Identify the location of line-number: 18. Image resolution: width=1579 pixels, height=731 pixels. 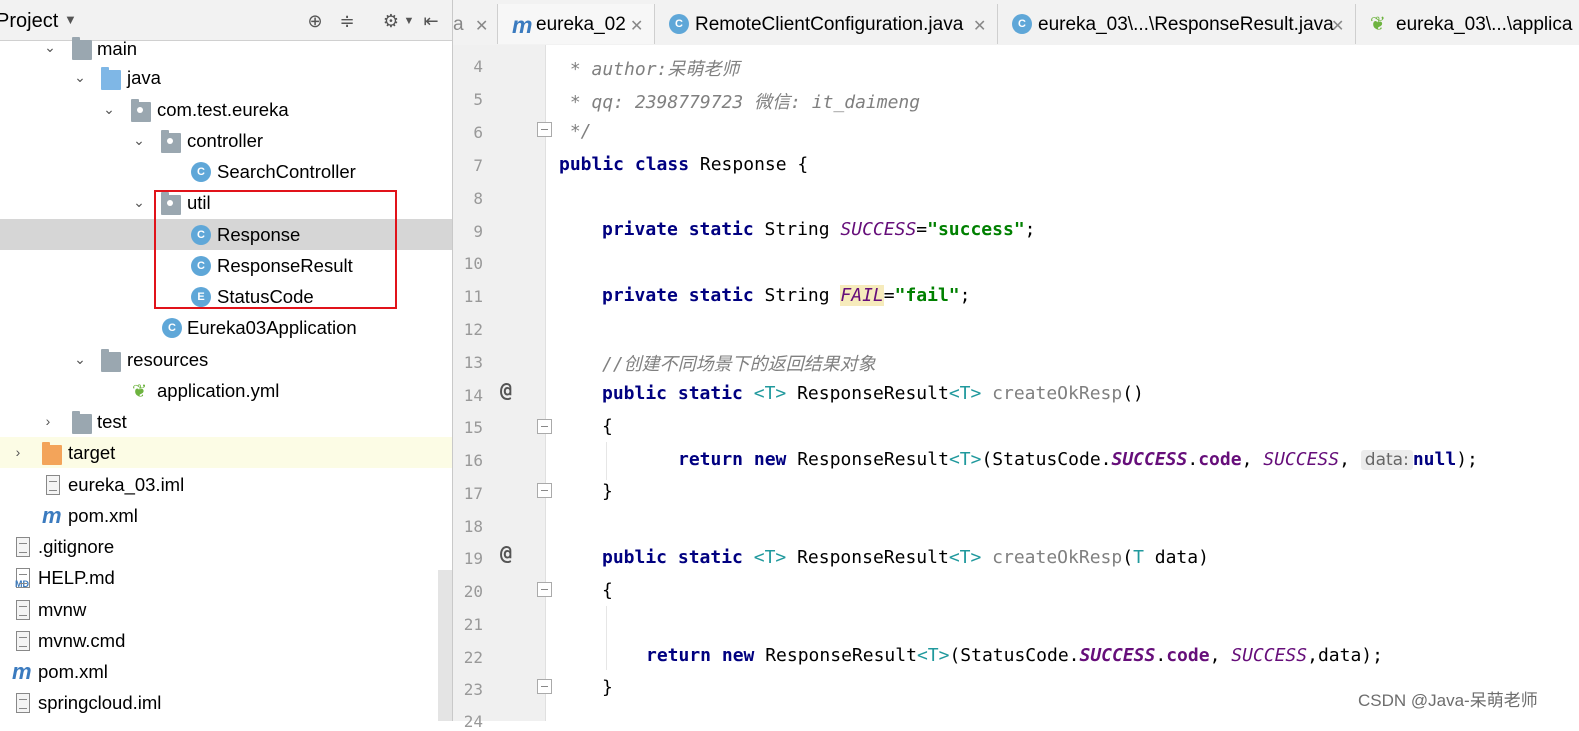
(473, 526).